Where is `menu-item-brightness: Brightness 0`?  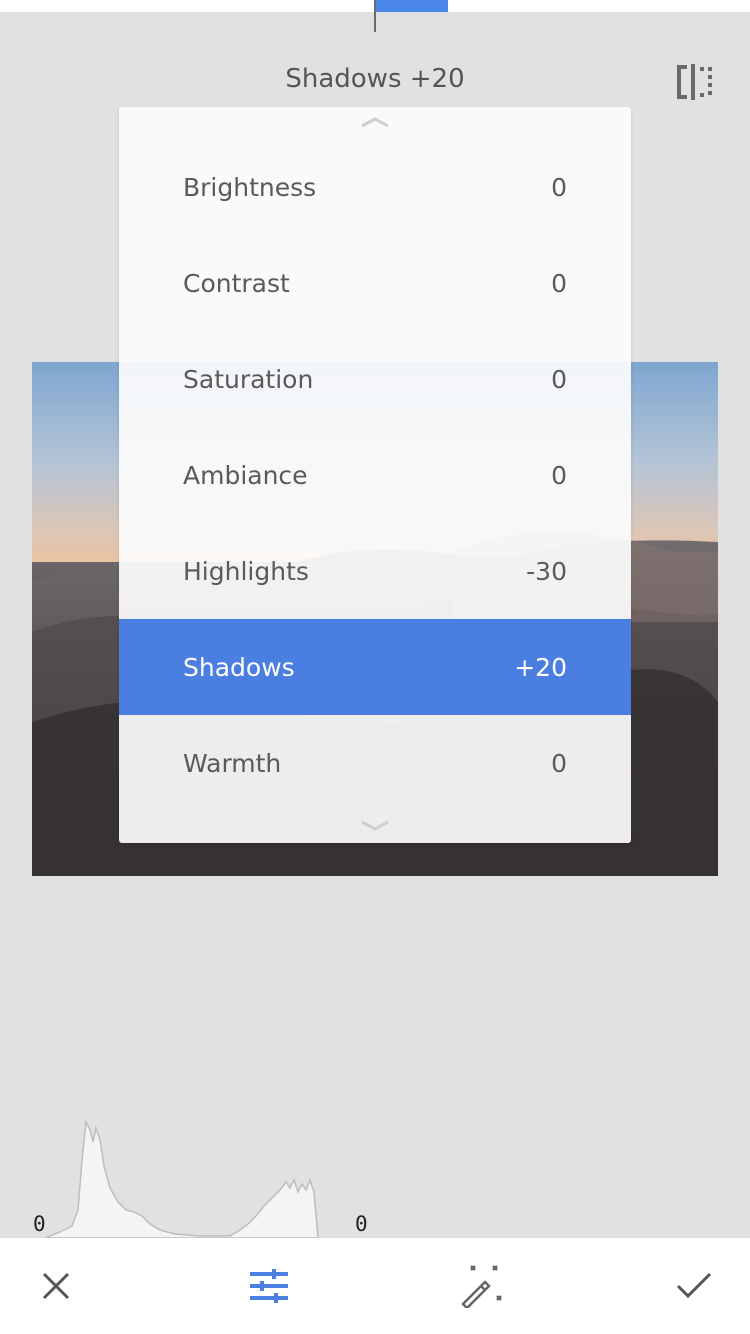 menu-item-brightness: Brightness 0 is located at coordinates (375, 187).